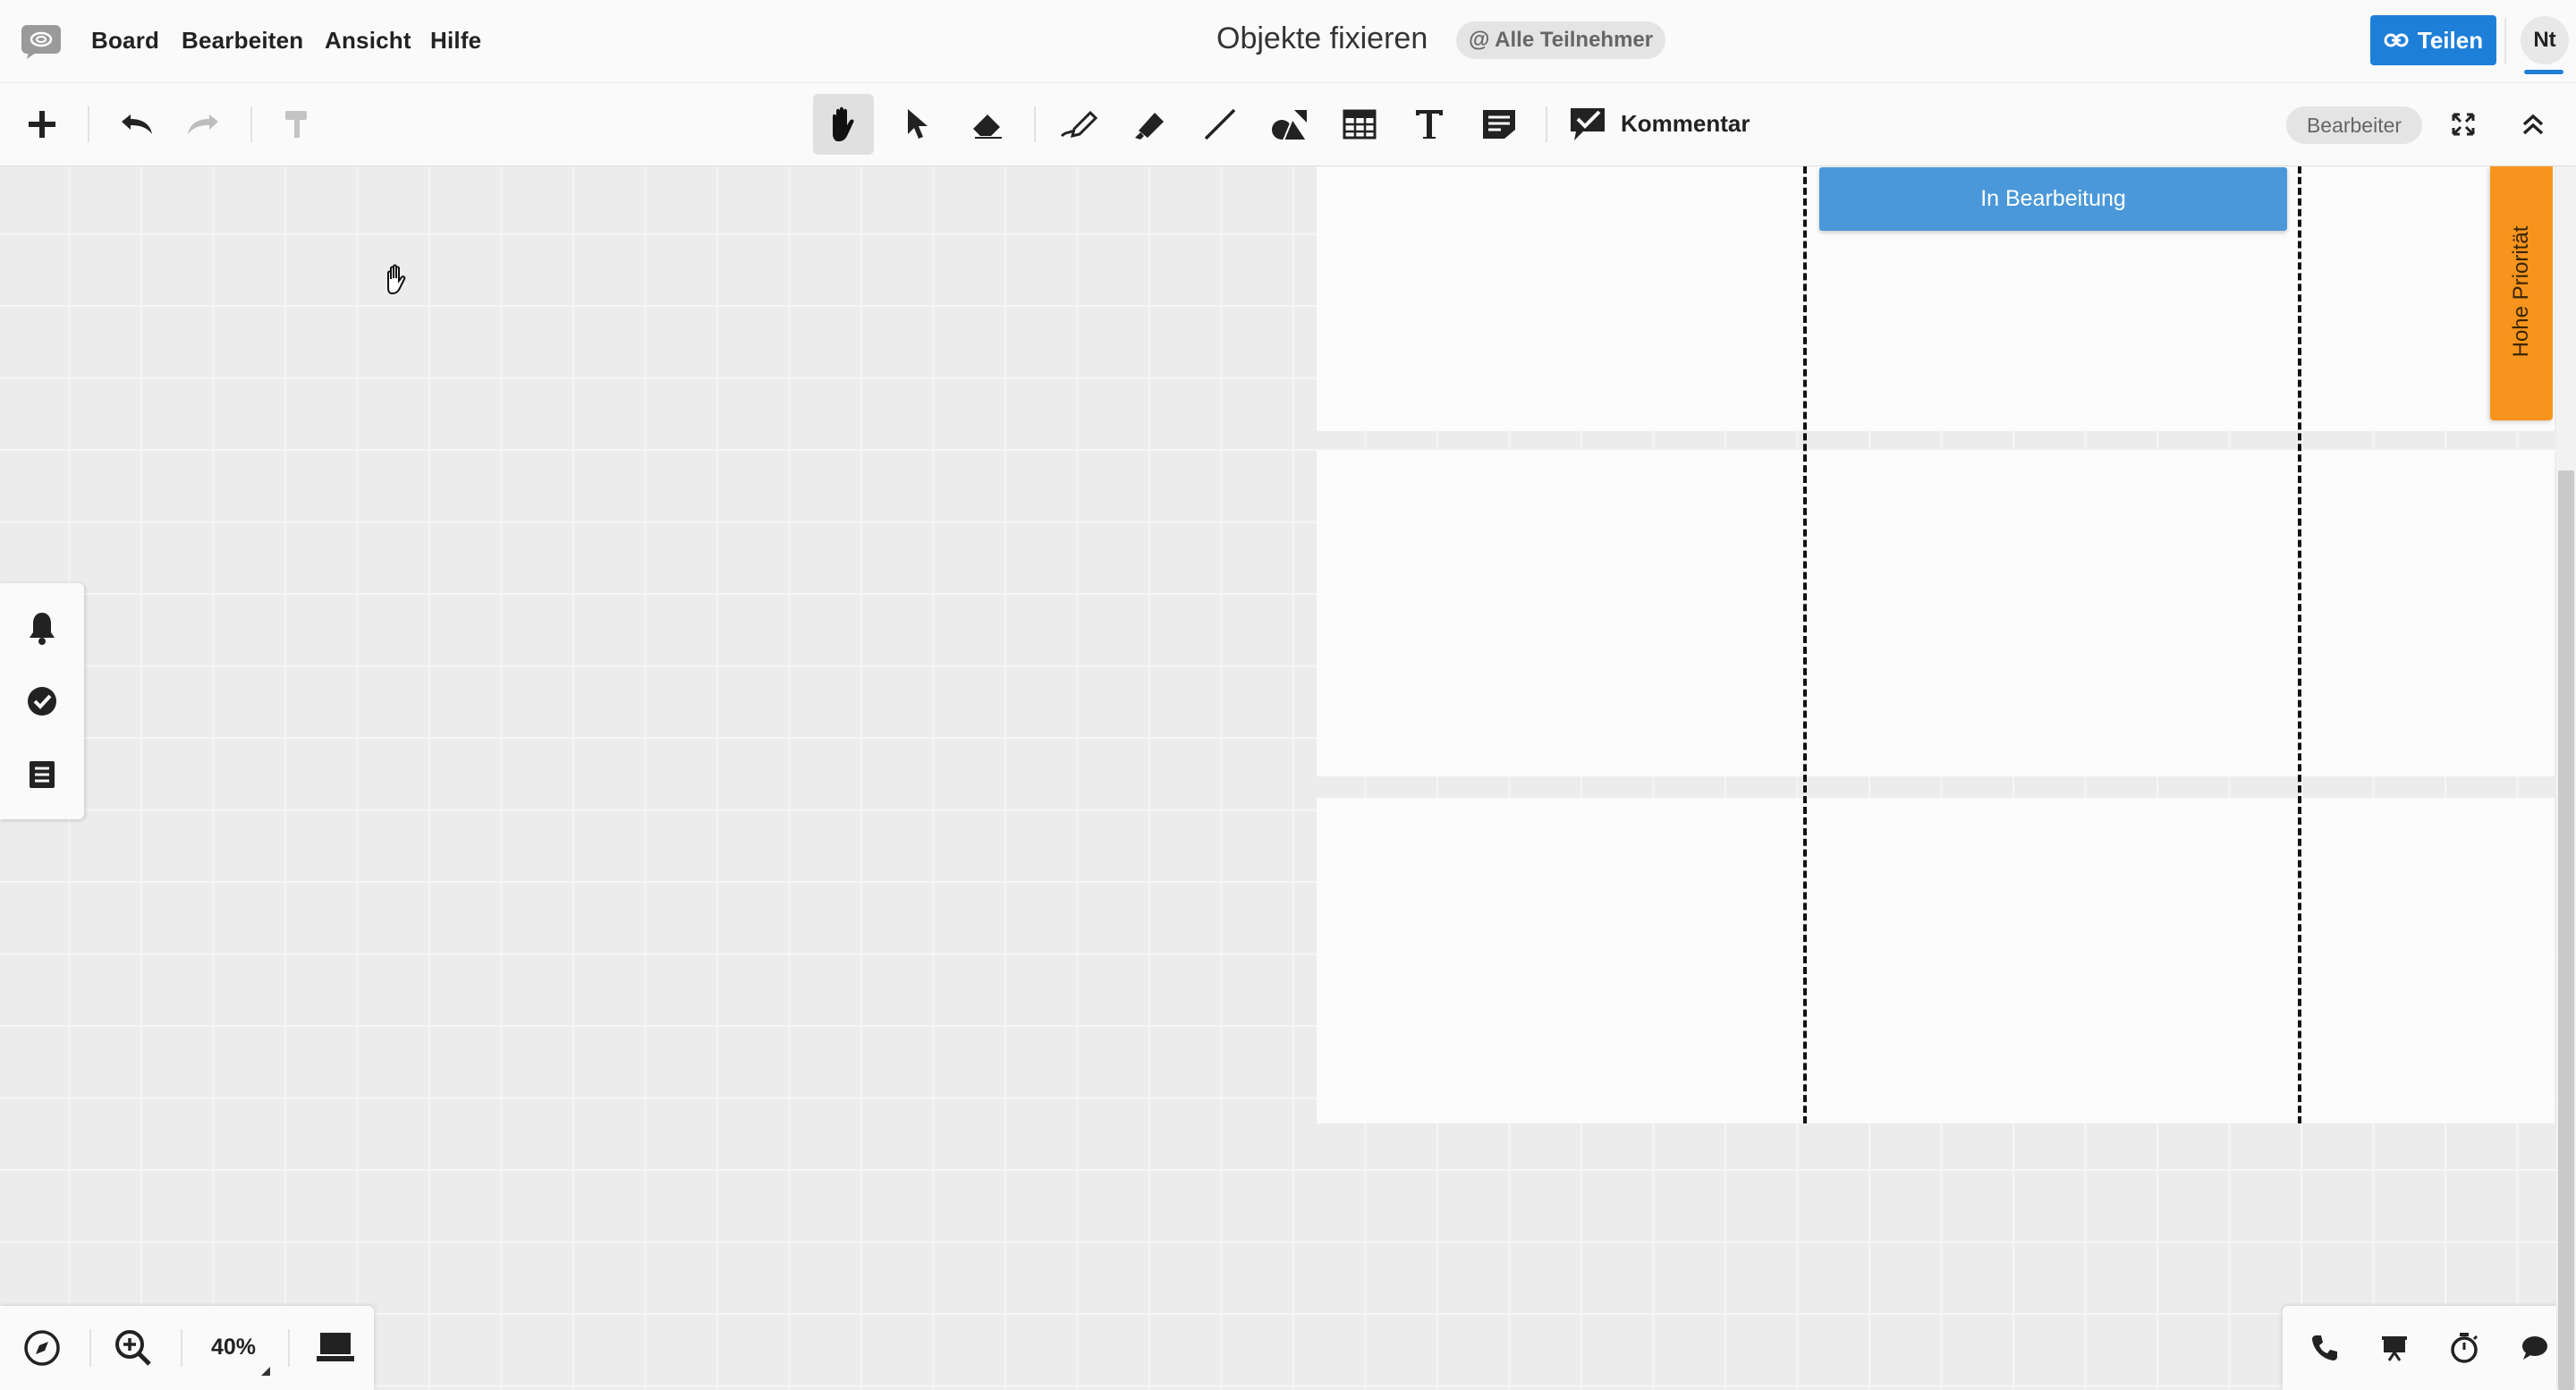  What do you see at coordinates (397, 279) in the screenshot?
I see `hand-cursor-icon` at bounding box center [397, 279].